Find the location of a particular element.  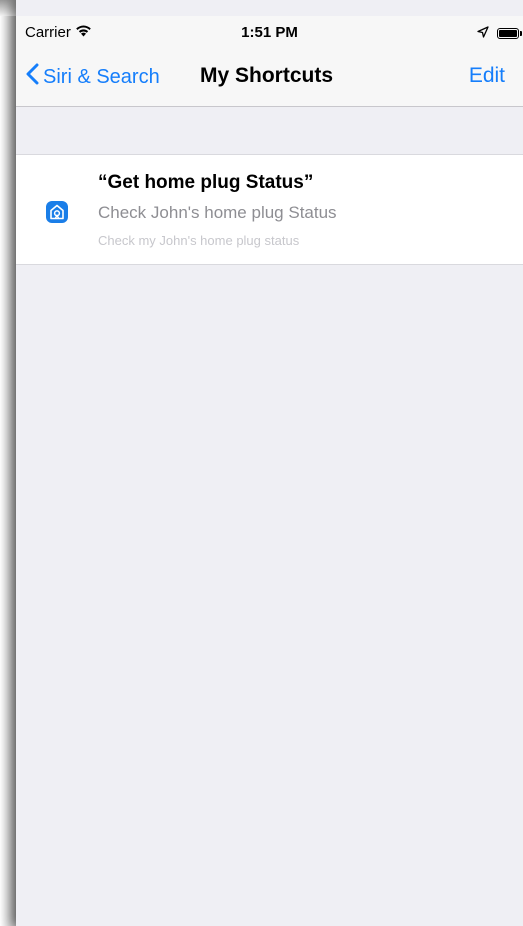

status-right is located at coordinates (499, 33).